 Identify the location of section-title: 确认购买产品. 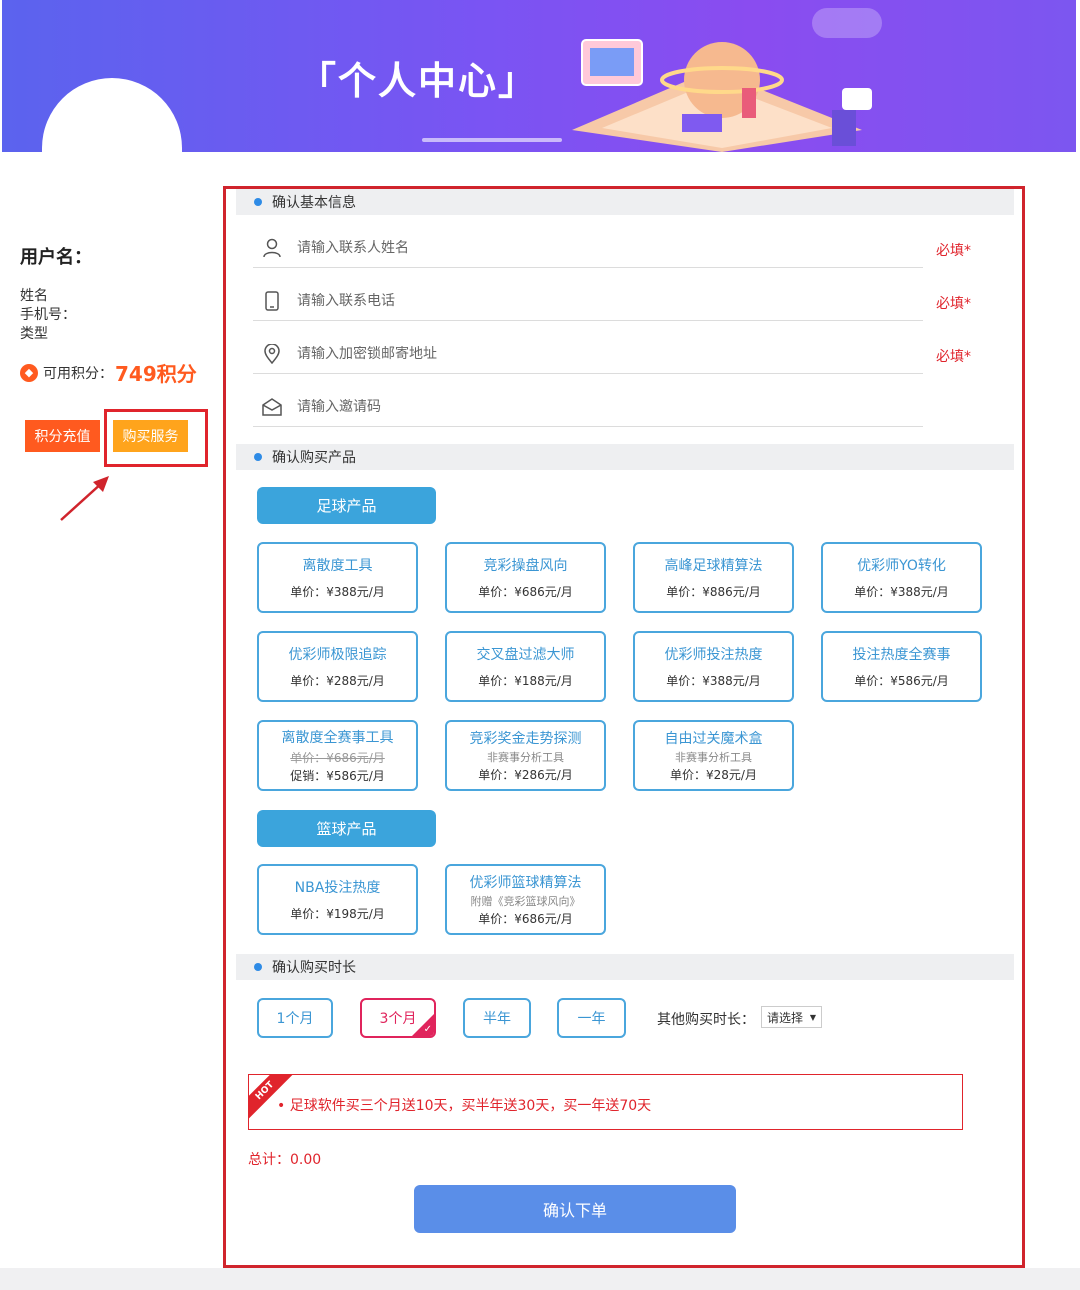
(314, 458).